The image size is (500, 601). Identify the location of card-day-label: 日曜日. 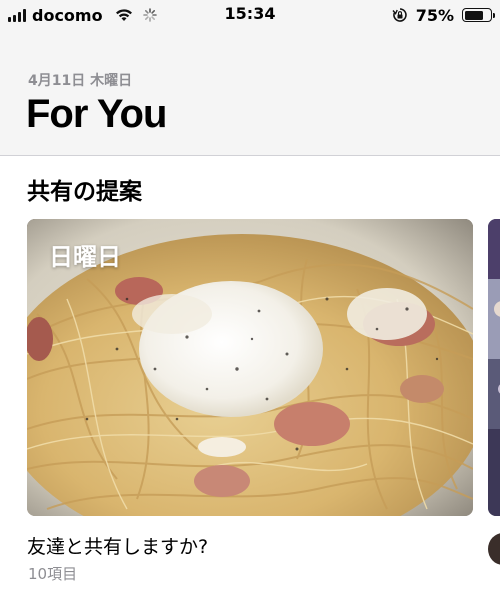
(85, 257).